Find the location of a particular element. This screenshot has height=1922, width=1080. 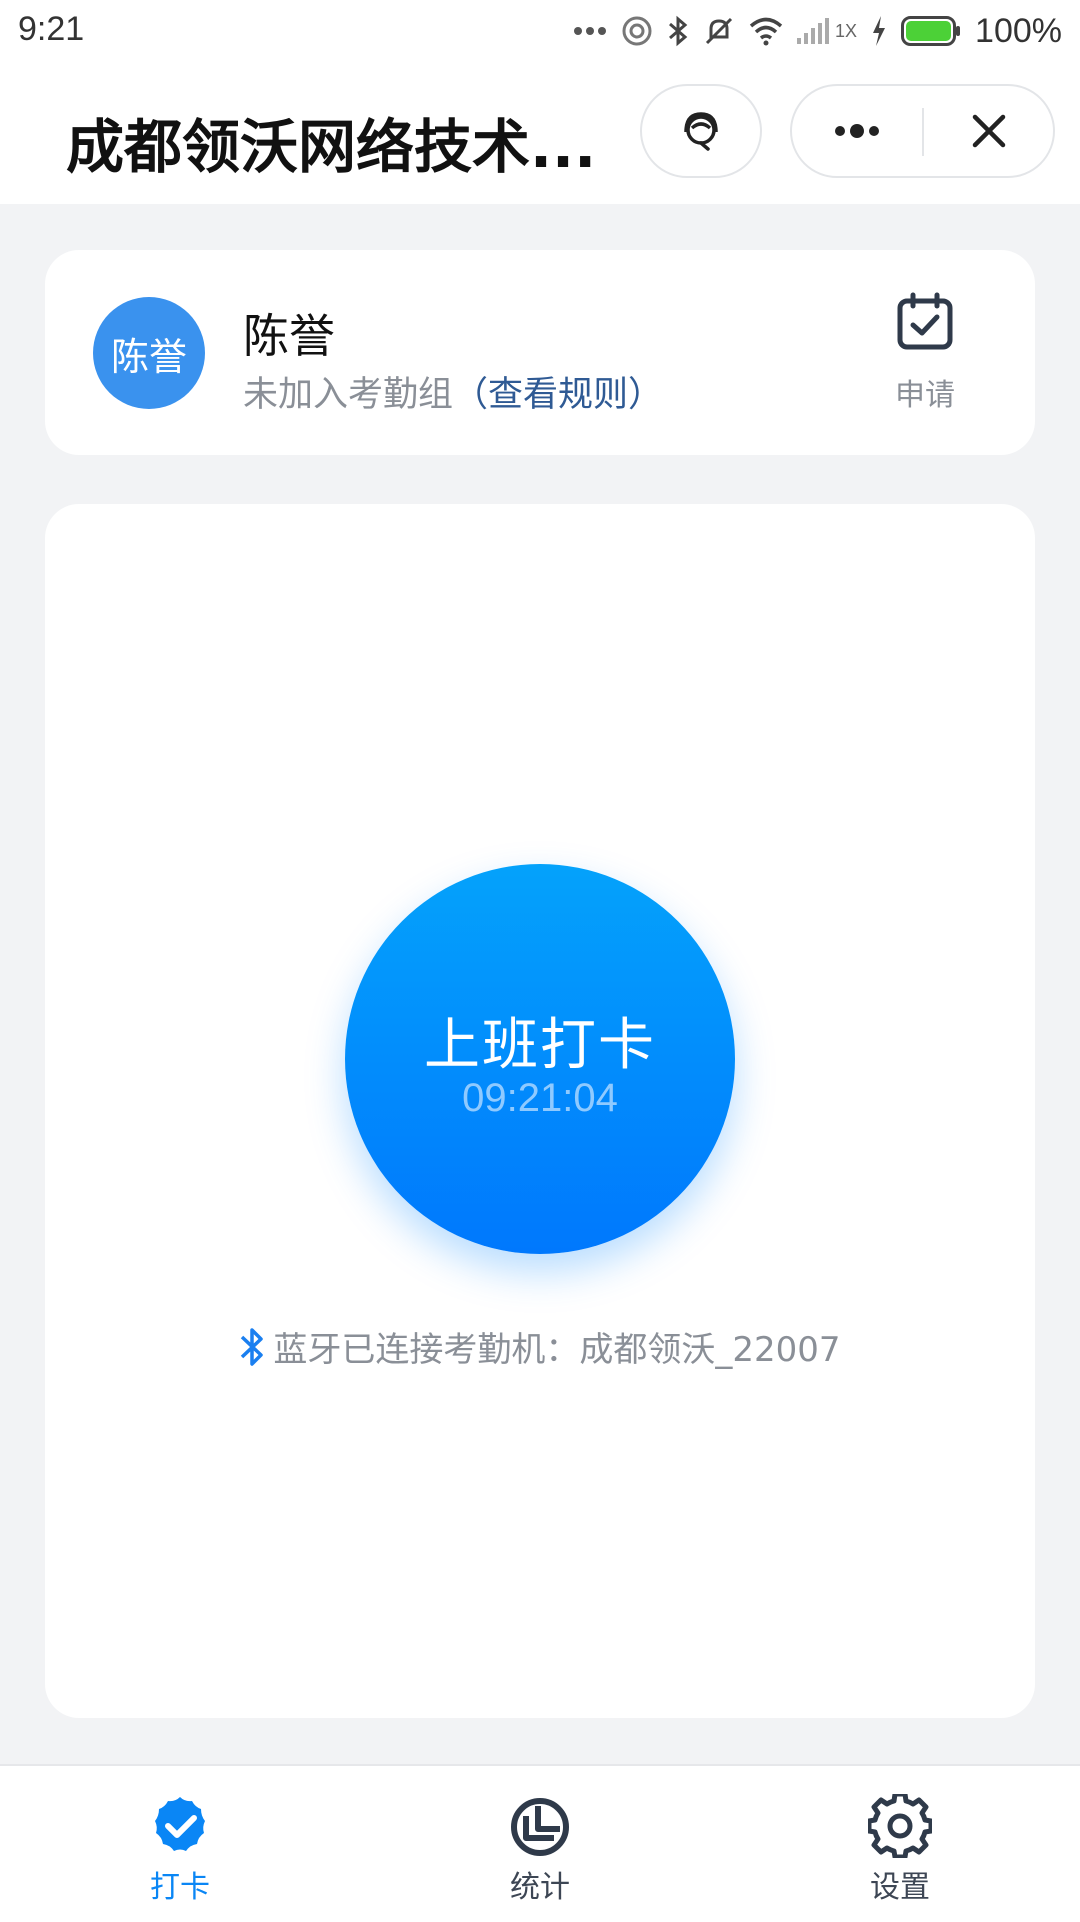

more-icon is located at coordinates (857, 131).